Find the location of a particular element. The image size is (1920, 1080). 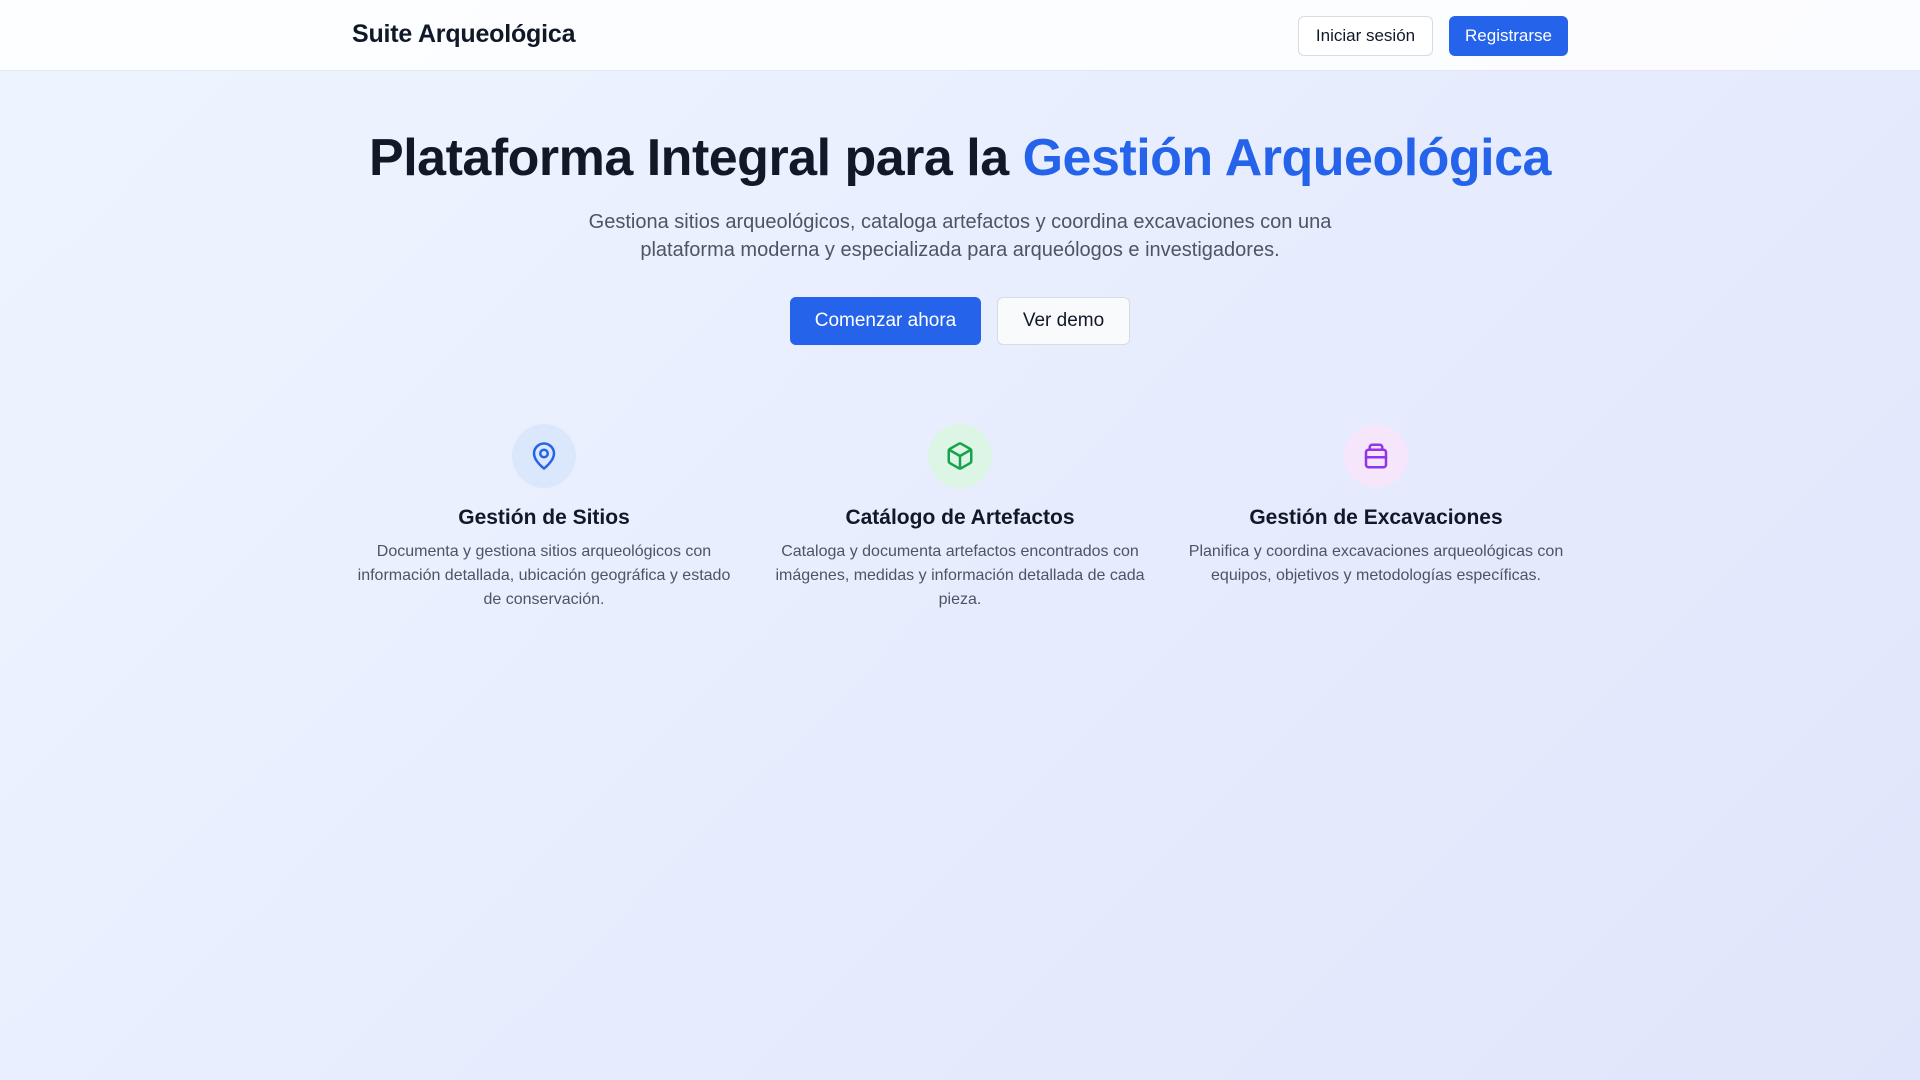

login-button: Iniciar sesión is located at coordinates (1365, 36).